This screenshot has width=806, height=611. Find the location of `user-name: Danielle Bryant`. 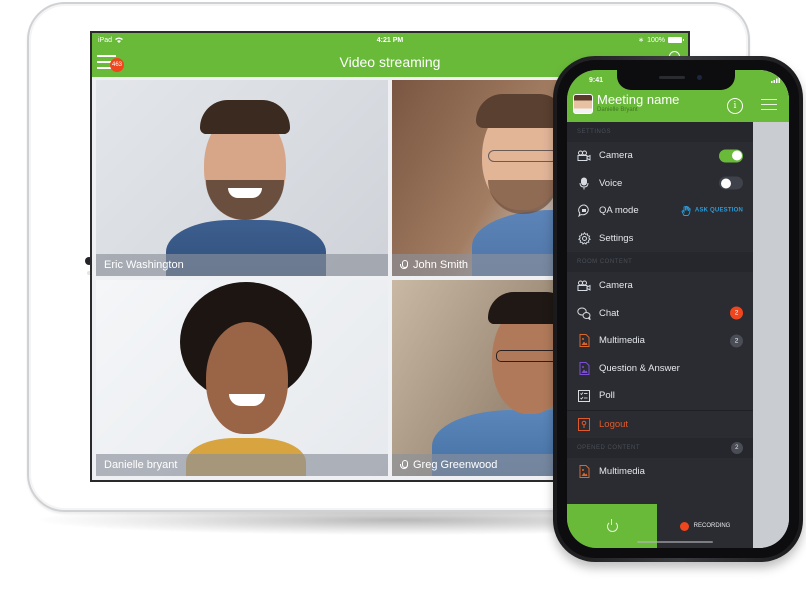

user-name: Danielle Bryant is located at coordinates (617, 110).